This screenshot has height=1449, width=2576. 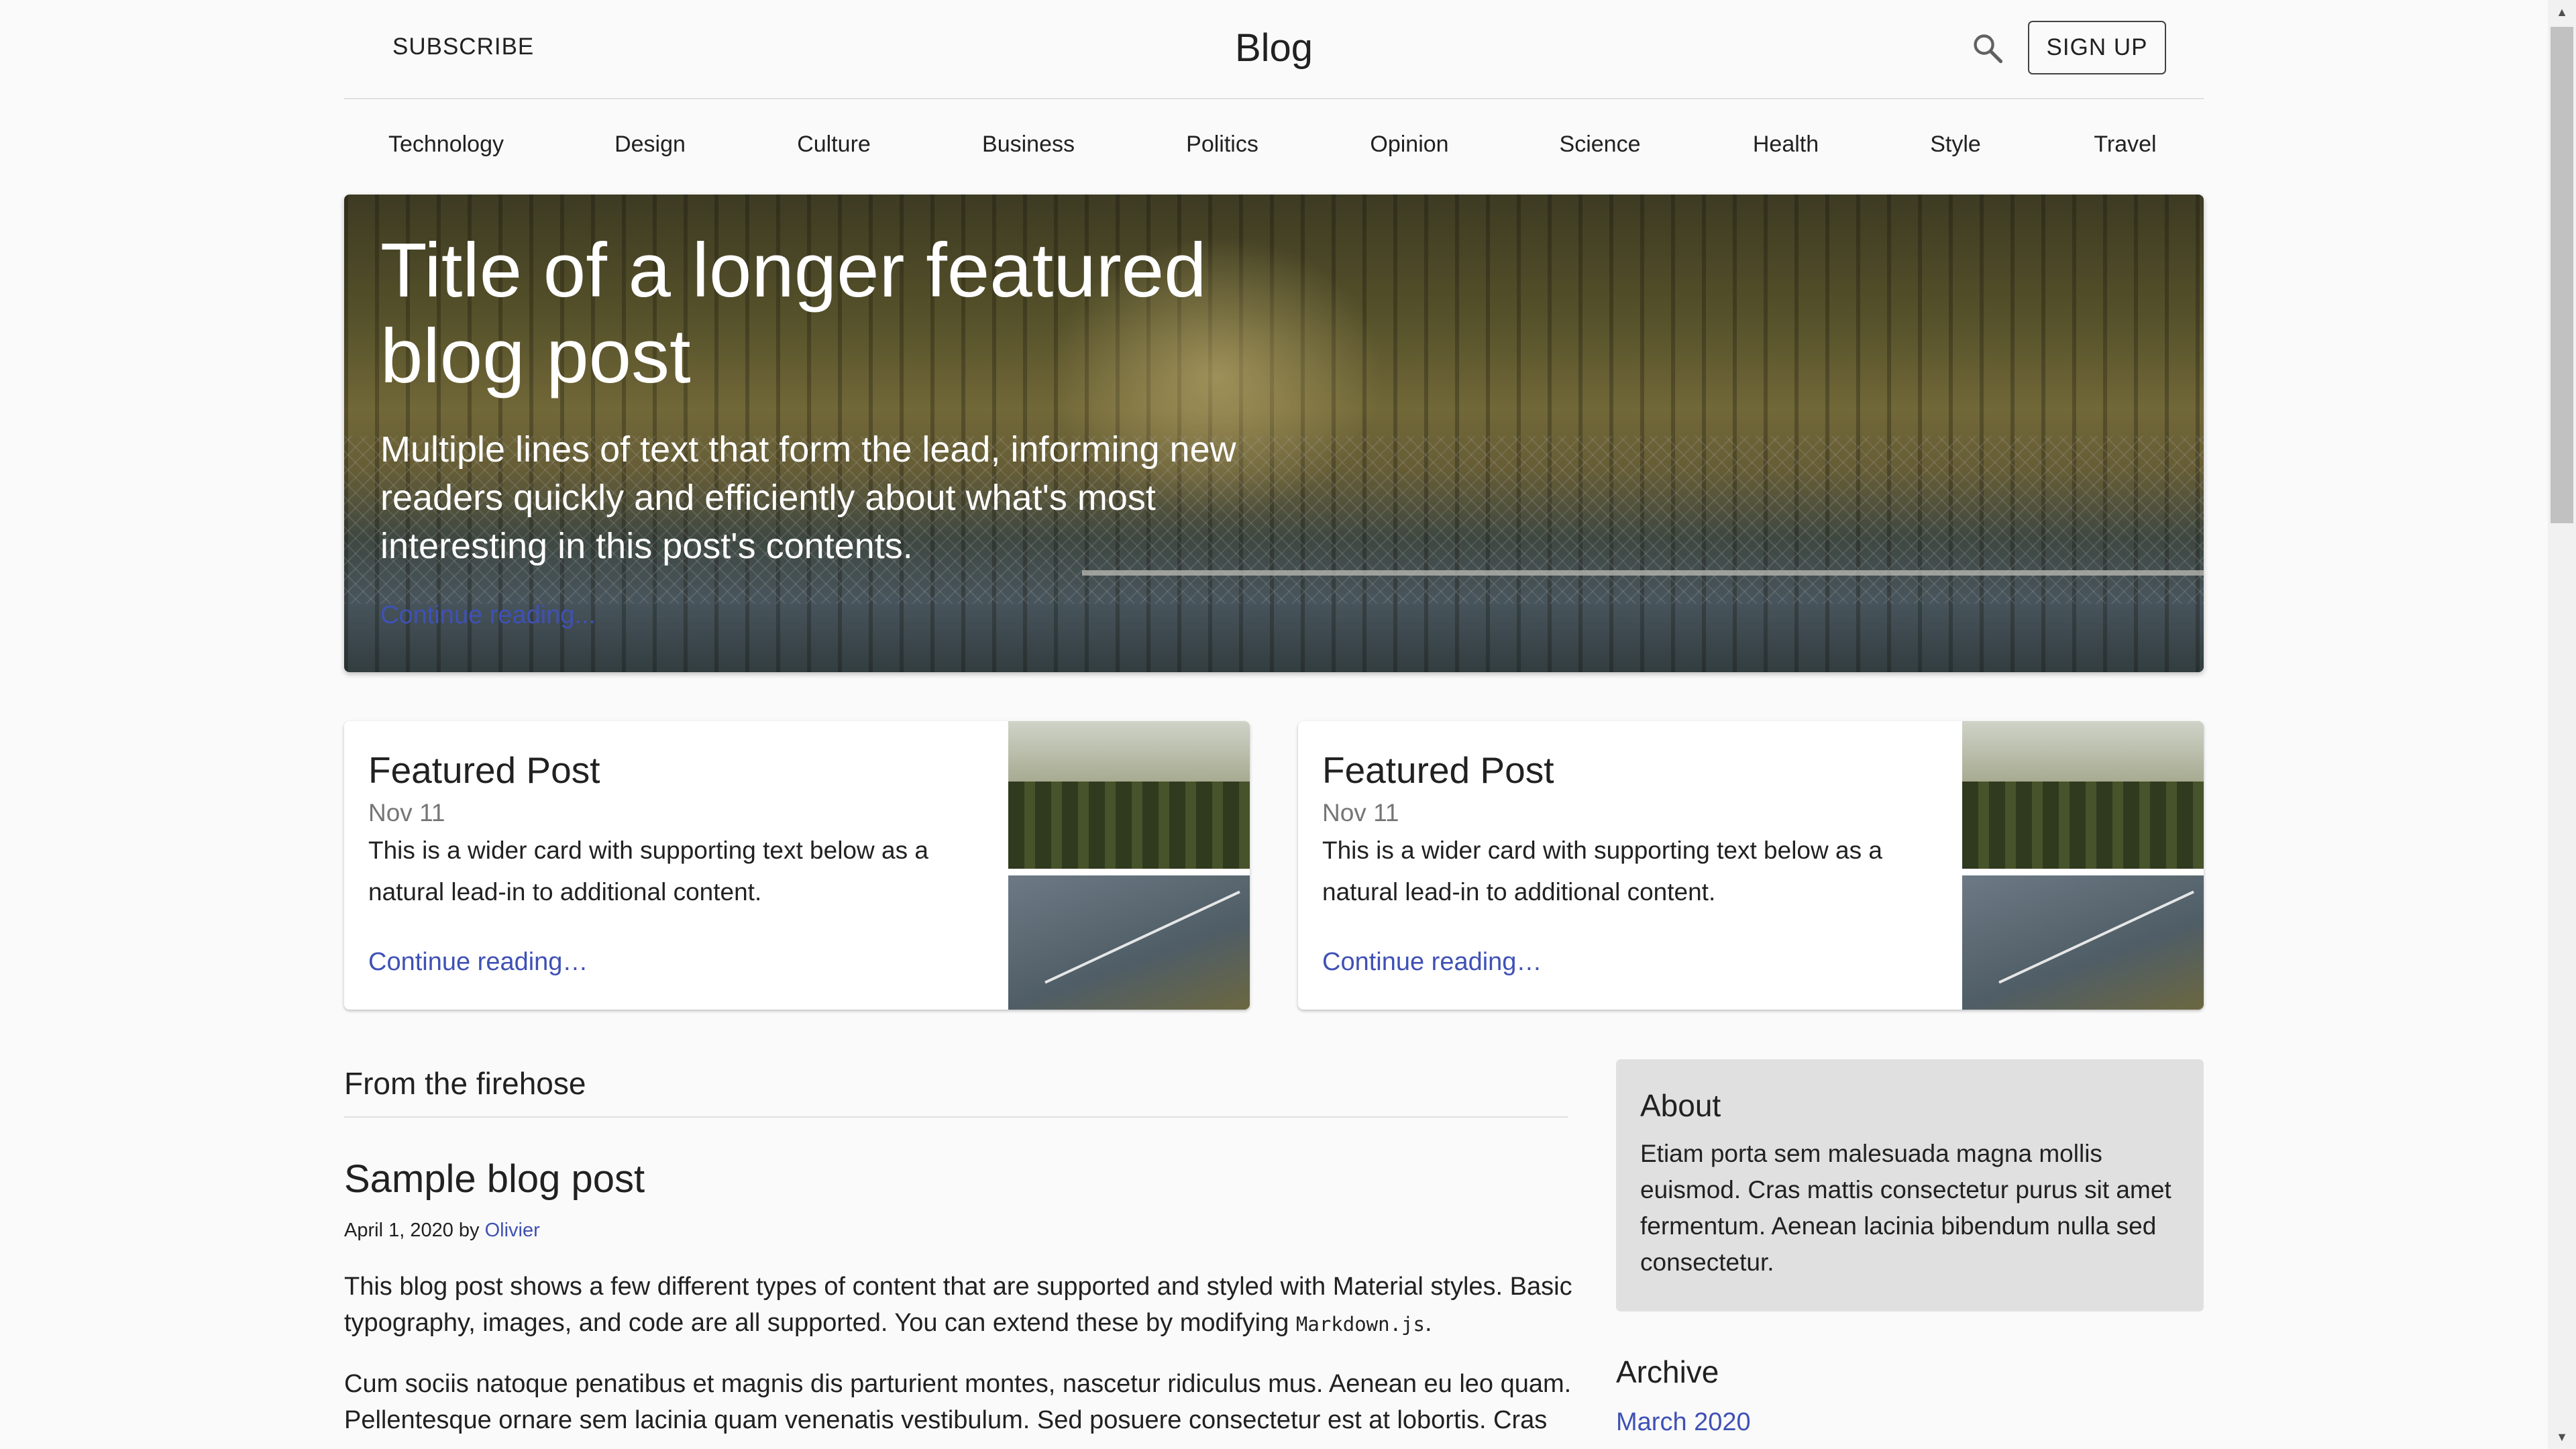 I want to click on archive-link: March 2020, so click(x=1683, y=1422).